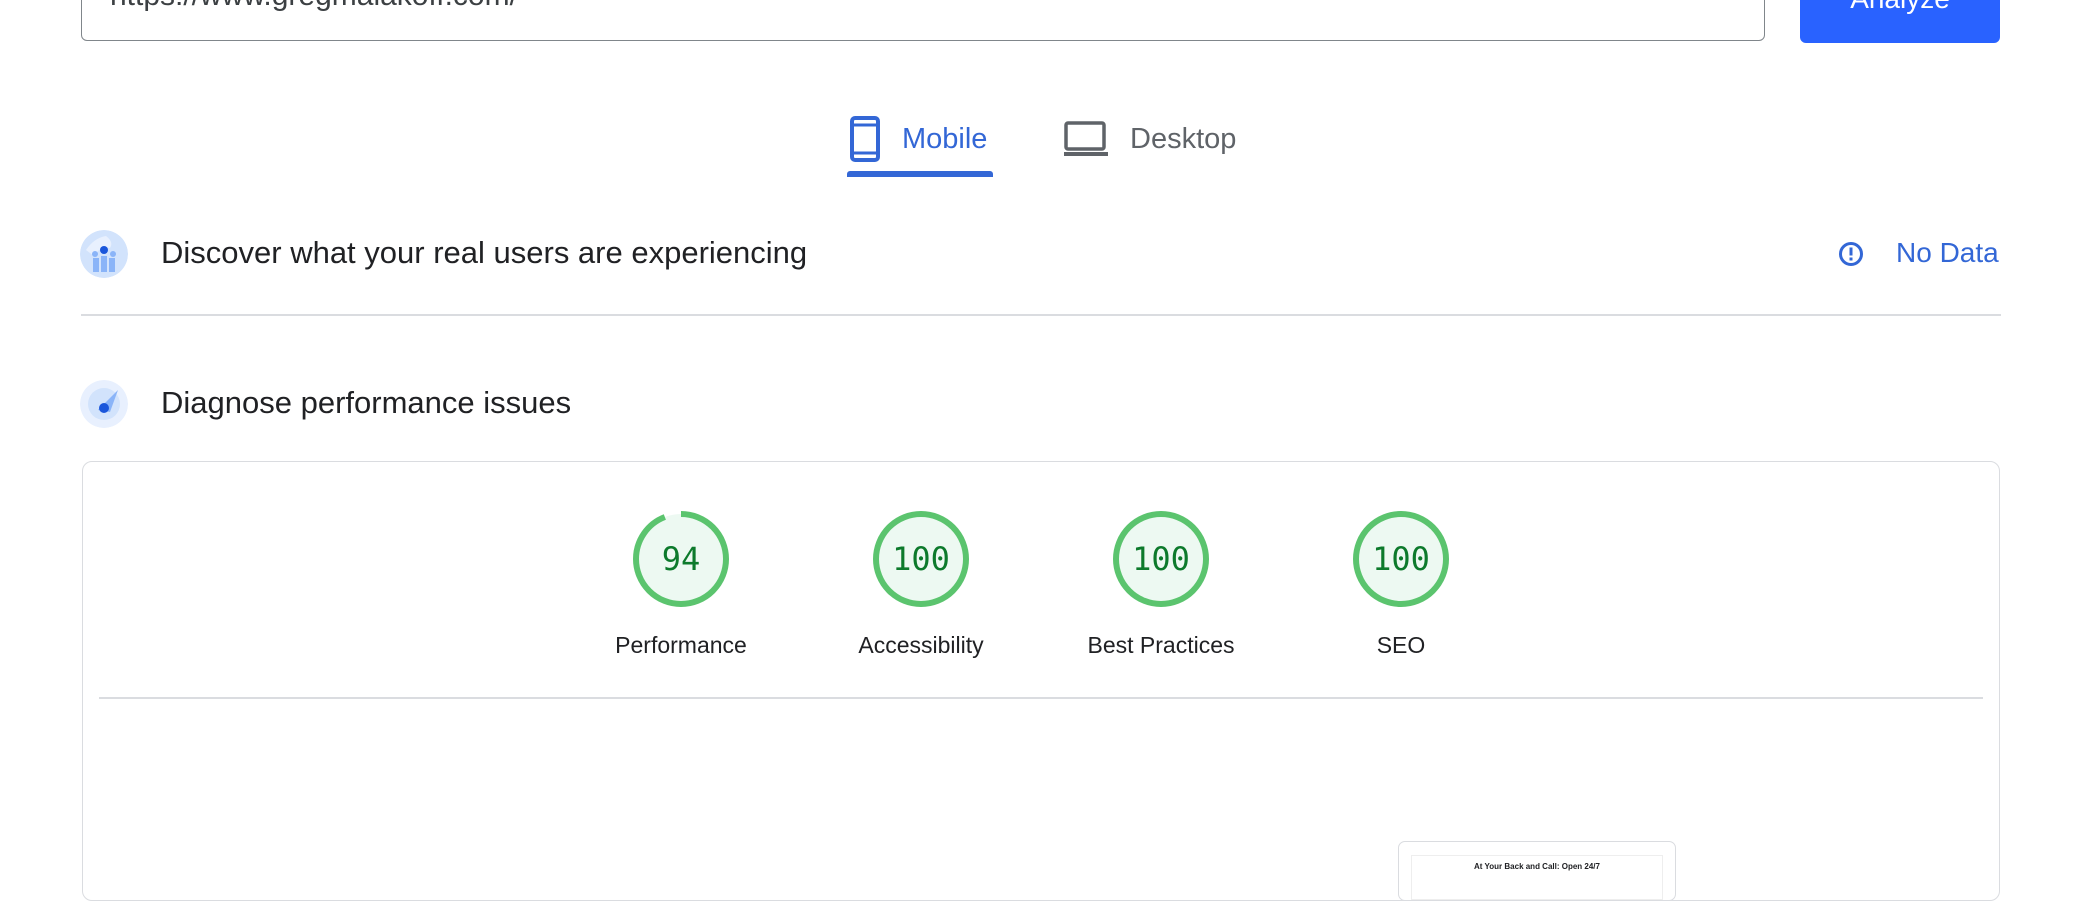 Image resolution: width=2086 pixels, height=901 pixels. I want to click on performance-diagnose-icon, so click(104, 404).